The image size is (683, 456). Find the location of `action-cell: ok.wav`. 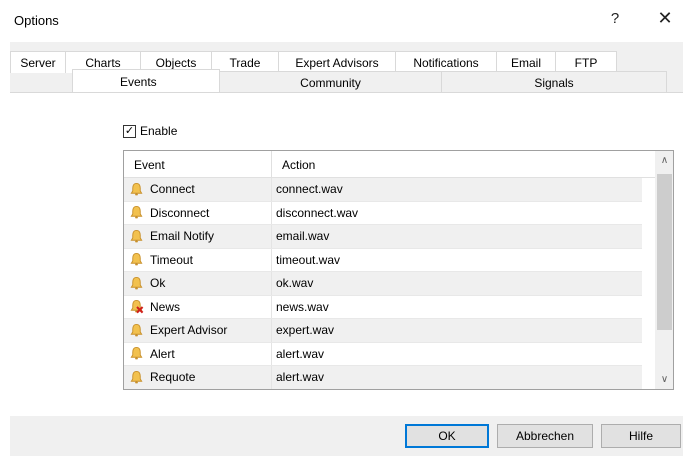

action-cell: ok.wav is located at coordinates (295, 283).